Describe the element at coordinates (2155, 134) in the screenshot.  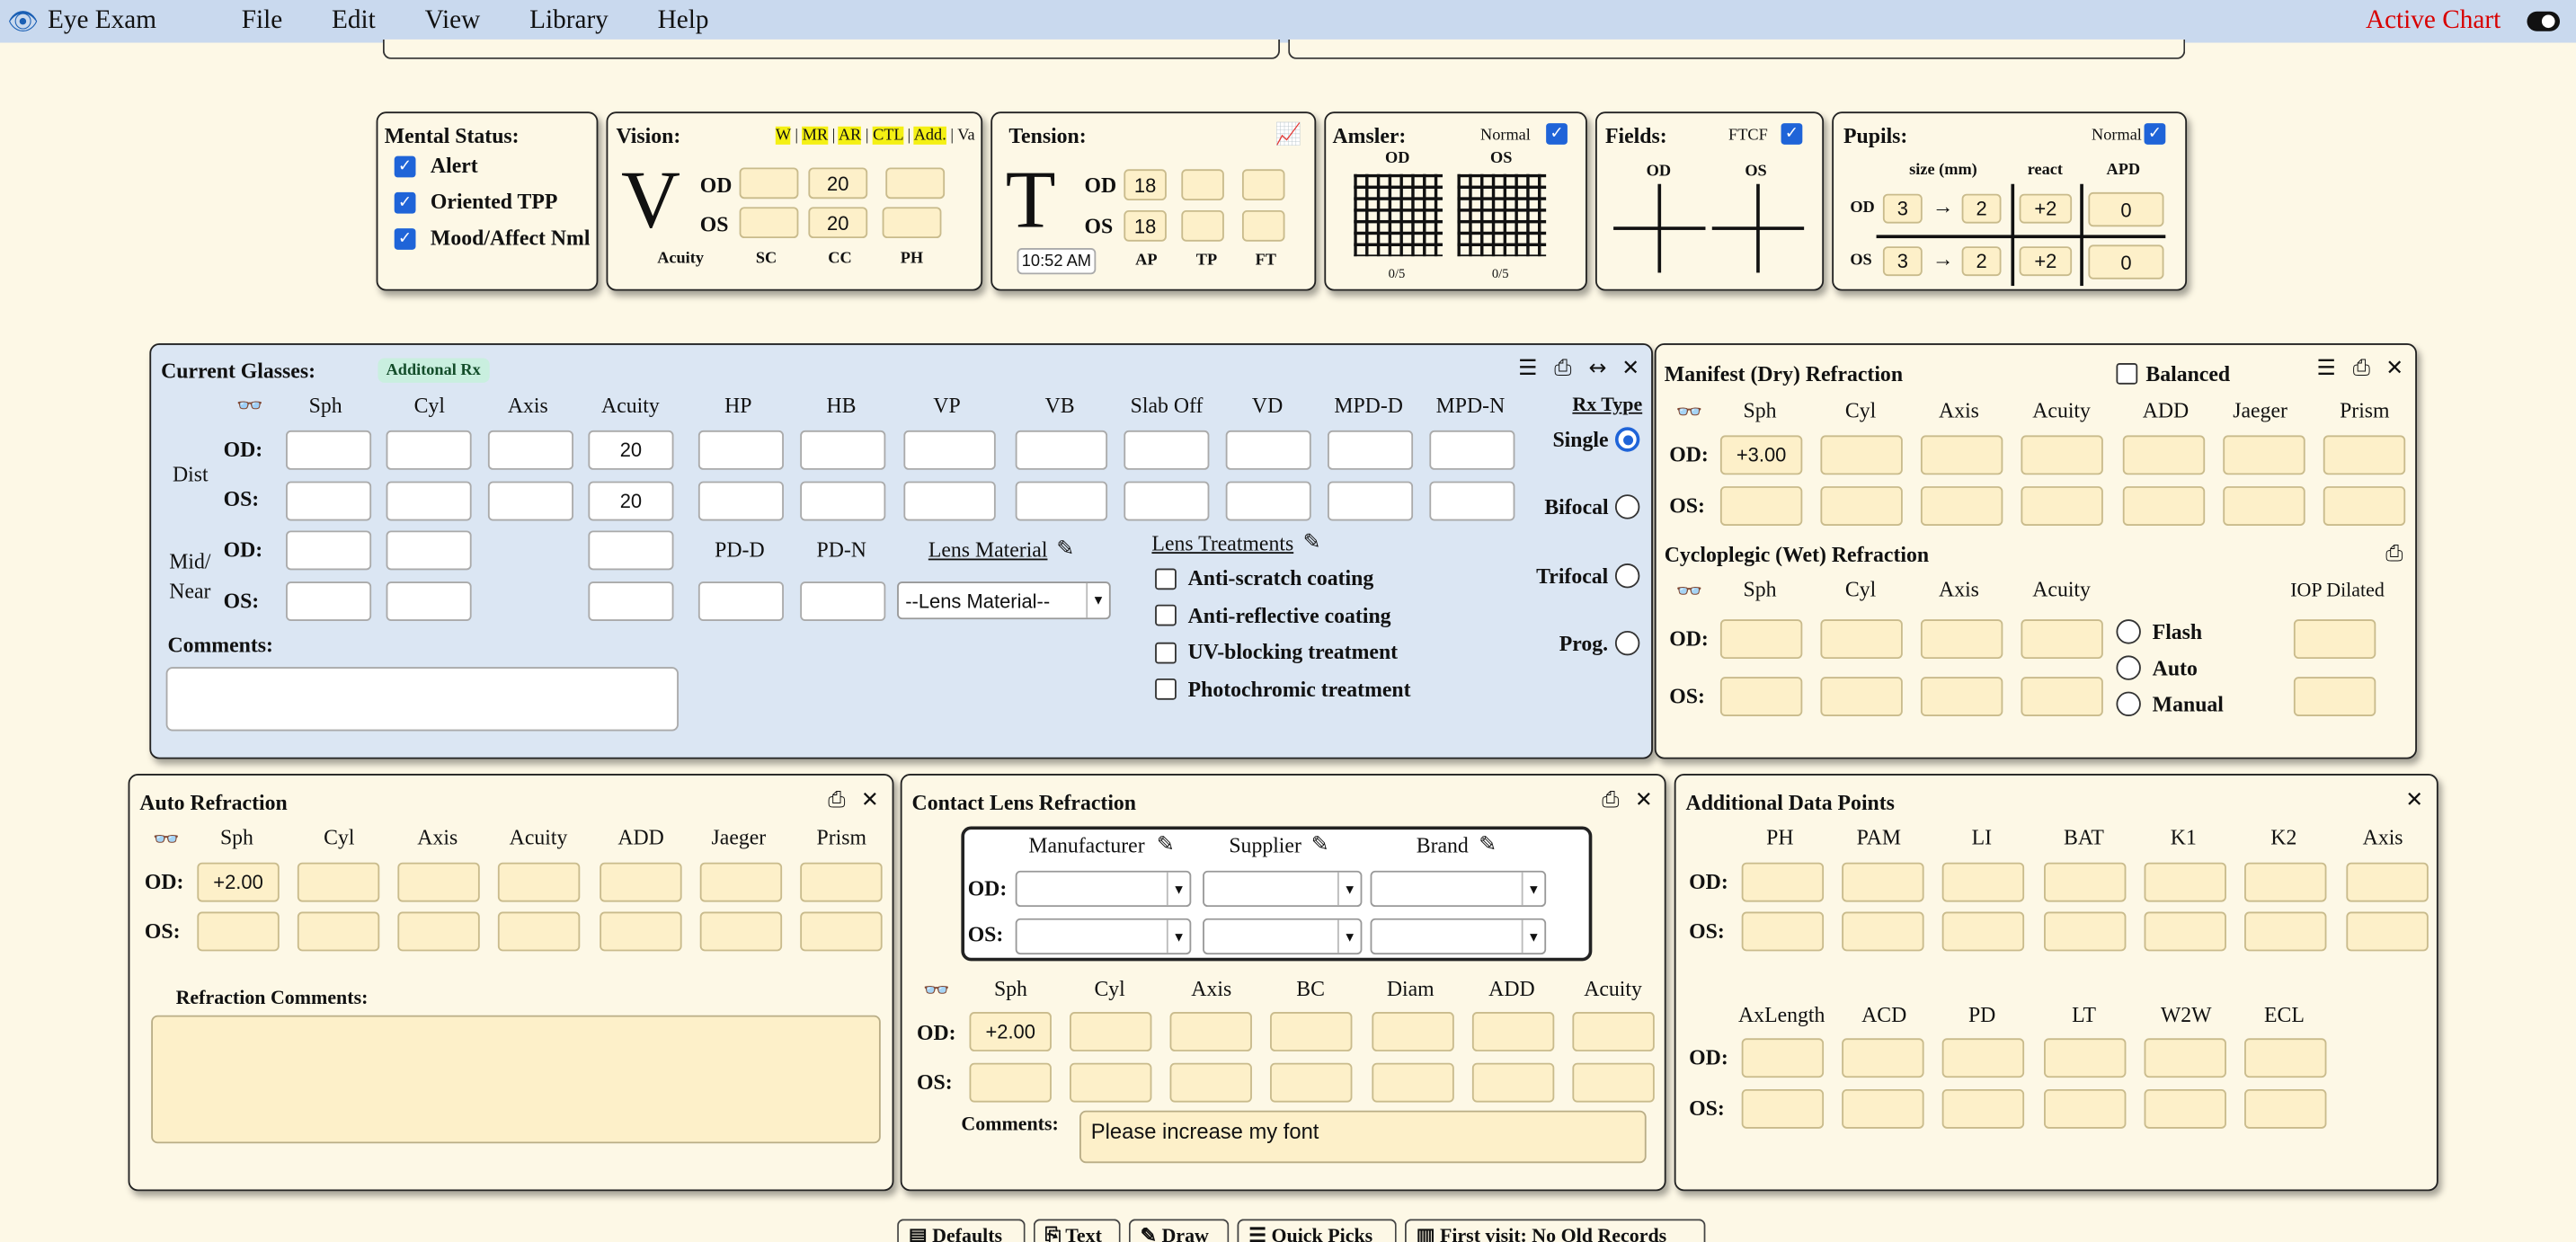
I see `pupils-normal-checkbox: ✓` at that location.